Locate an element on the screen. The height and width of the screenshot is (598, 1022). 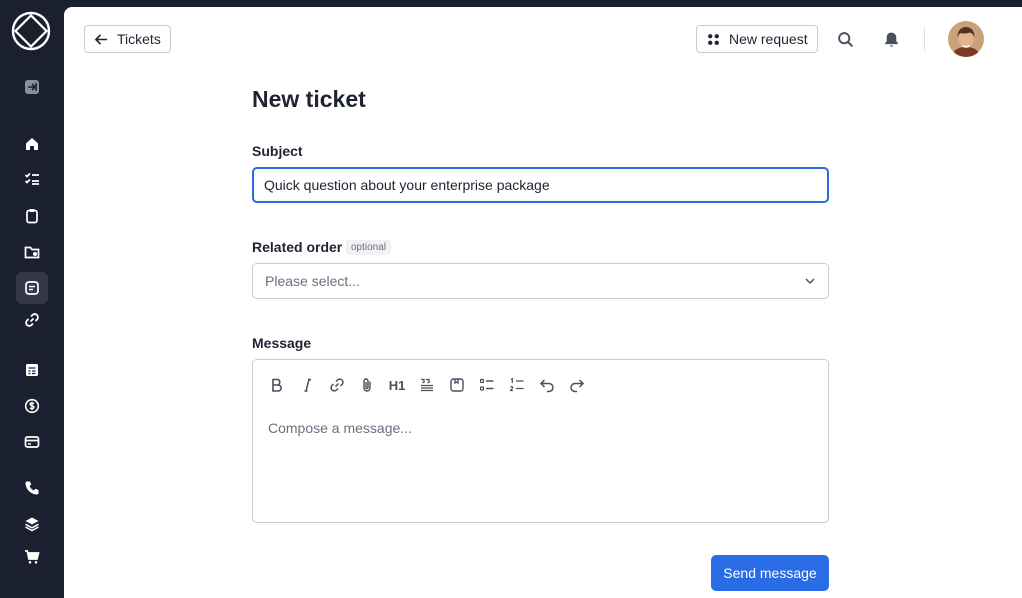
chevron-down-icon is located at coordinates (810, 281).